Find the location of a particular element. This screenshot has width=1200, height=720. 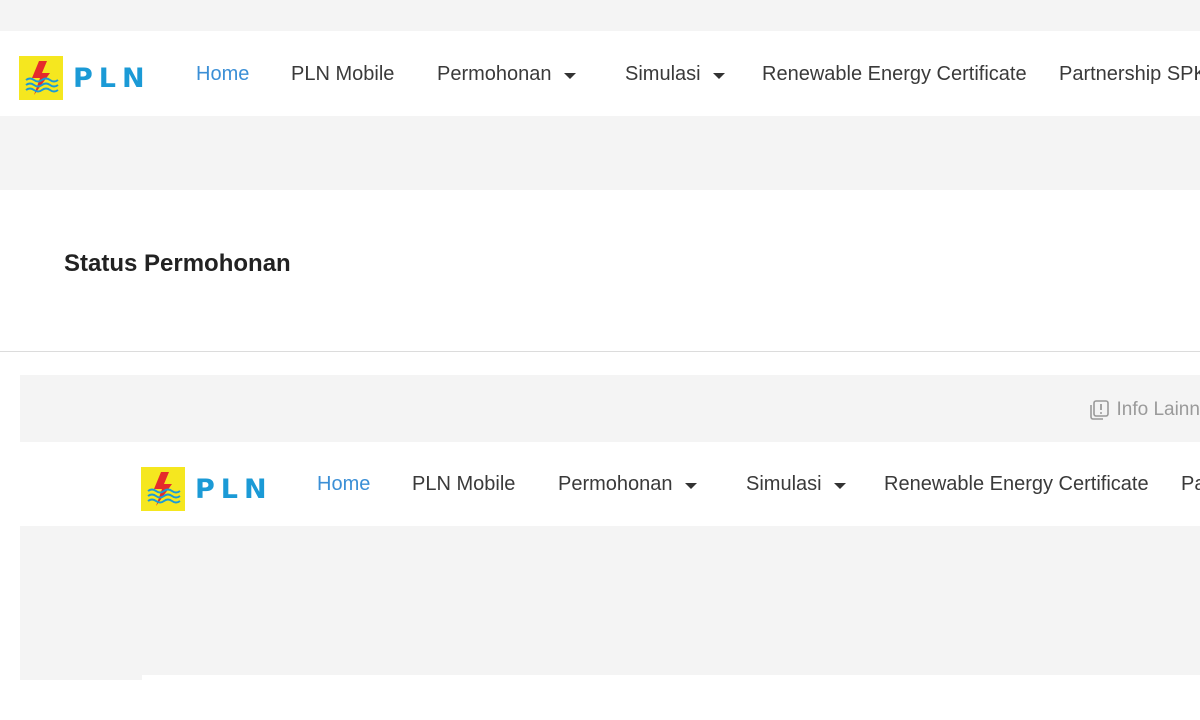

nav-renewable-energy-certificate: Renewable Energy Certificate is located at coordinates (894, 74).